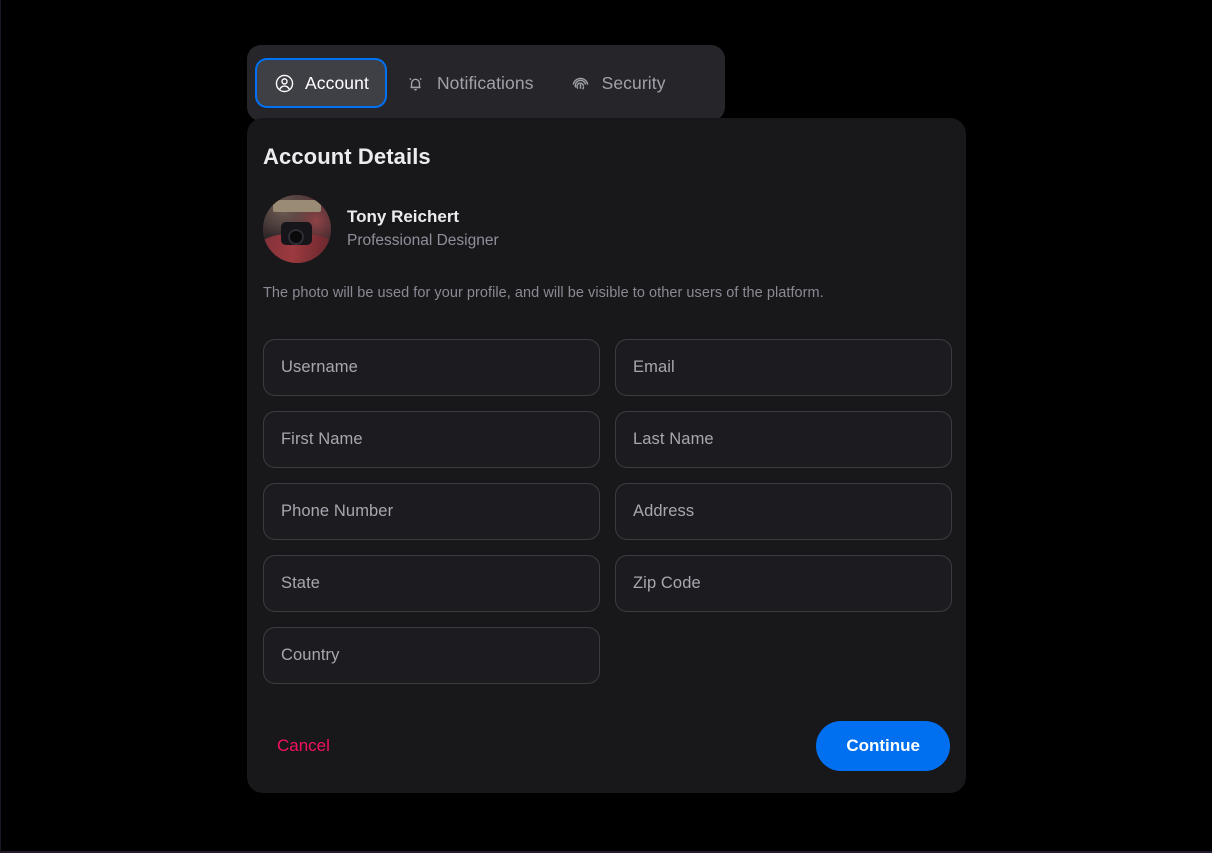  Describe the element at coordinates (303, 746) in the screenshot. I see `cancel-button: Cancel` at that location.